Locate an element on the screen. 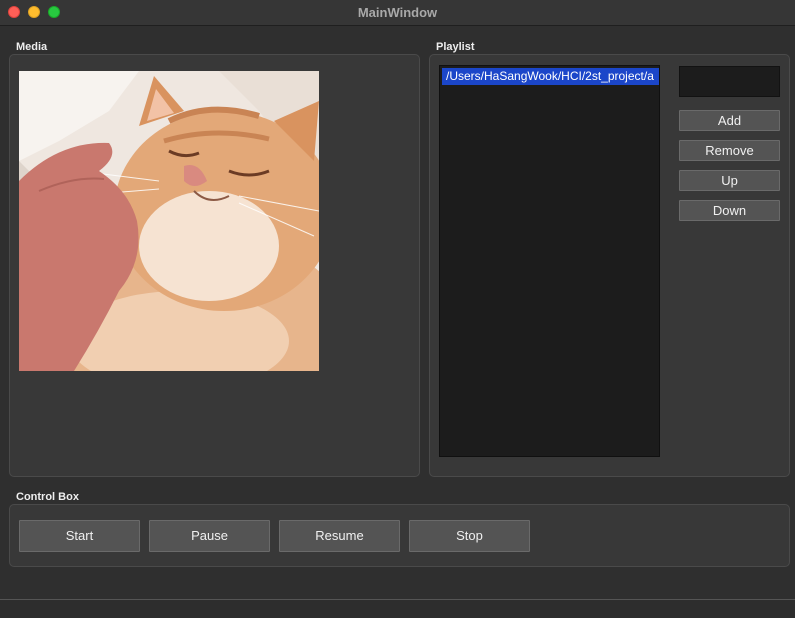 The height and width of the screenshot is (618, 795). playlist-group-label: Playlist is located at coordinates (455, 47).